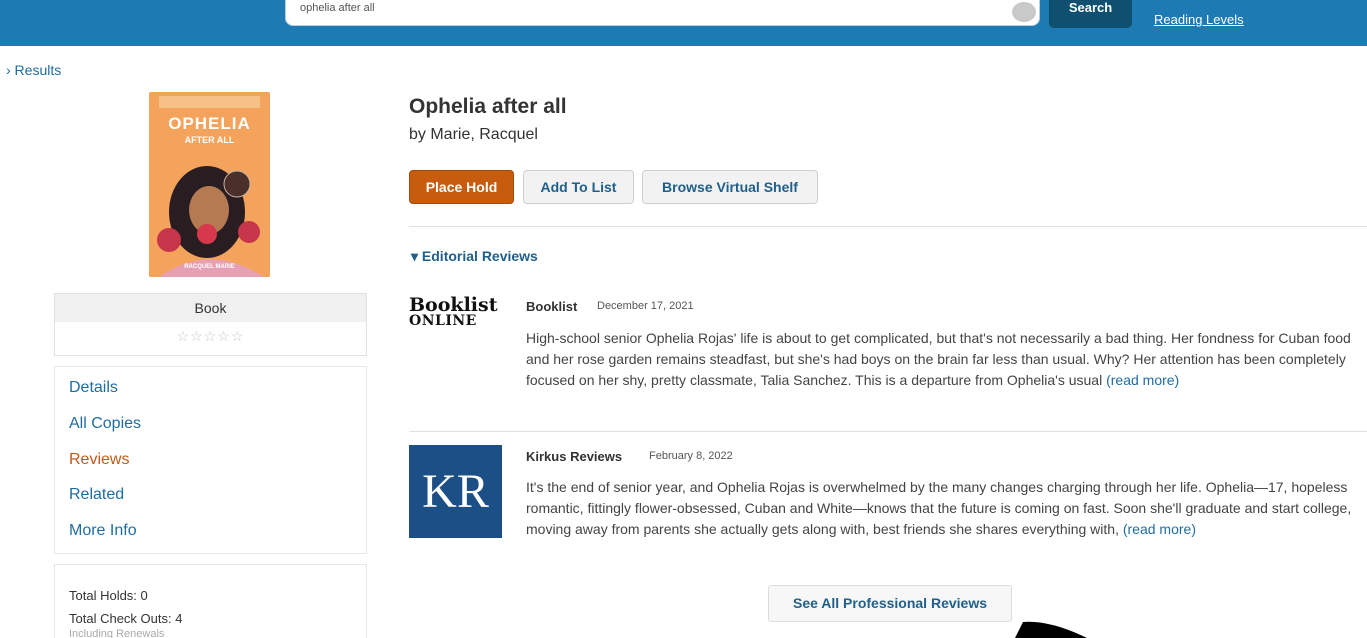 Image resolution: width=1367 pixels, height=638 pixels. What do you see at coordinates (99, 460) in the screenshot?
I see `nav-item-reviews: Reviews` at bounding box center [99, 460].